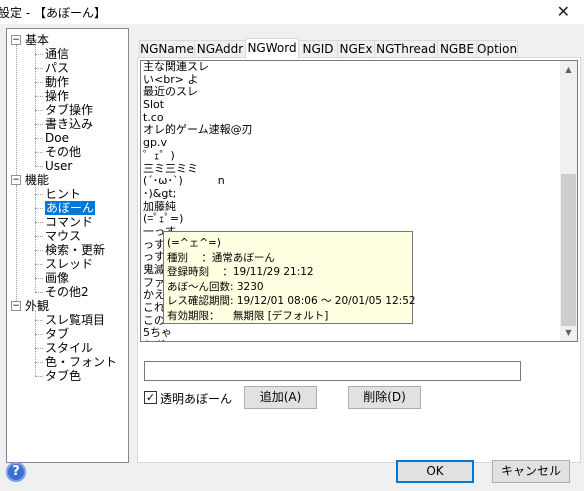  What do you see at coordinates (272, 48) in the screenshot?
I see `tab-ngword: NGWord` at bounding box center [272, 48].